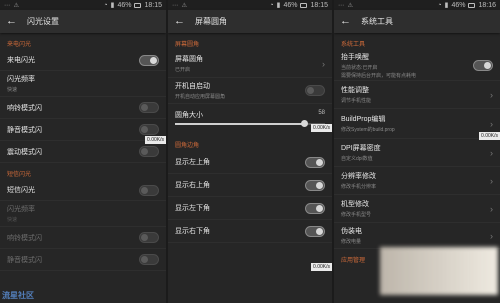 This screenshot has width=500, height=303. Describe the element at coordinates (368, 130) in the screenshot. I see `setting-subtitle: 修改System的build.prop` at that location.